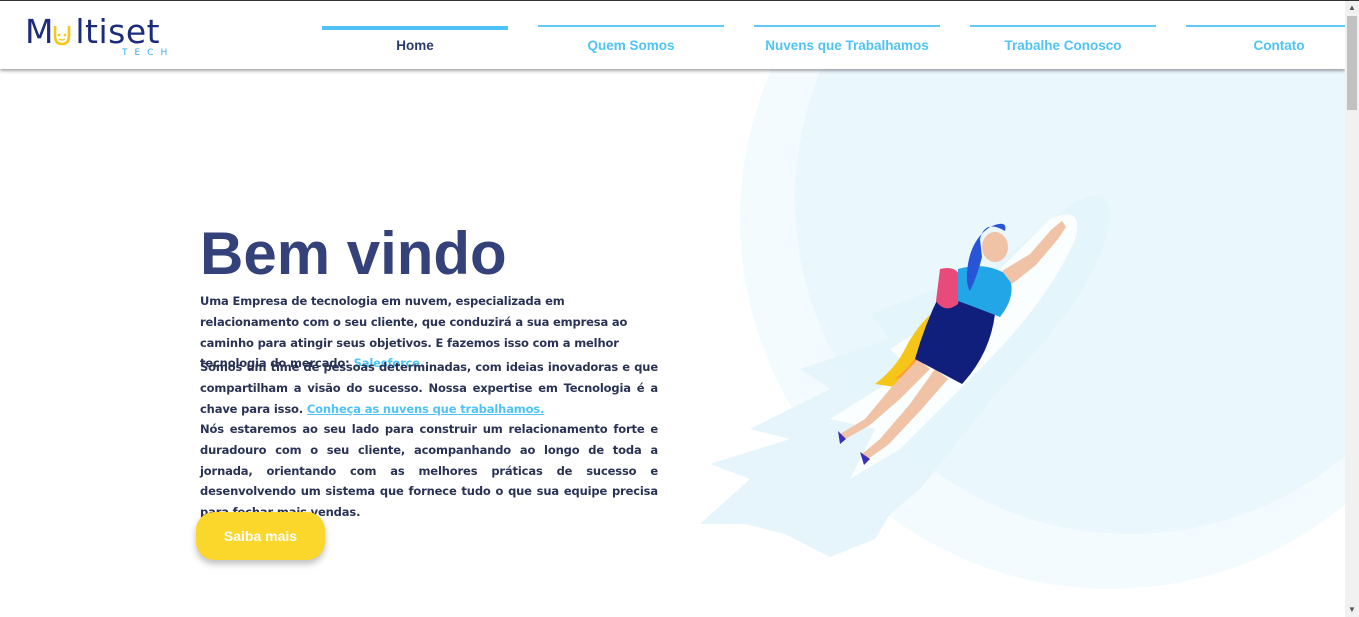  I want to click on brand-logo: Multiset TECH, so click(105, 37).